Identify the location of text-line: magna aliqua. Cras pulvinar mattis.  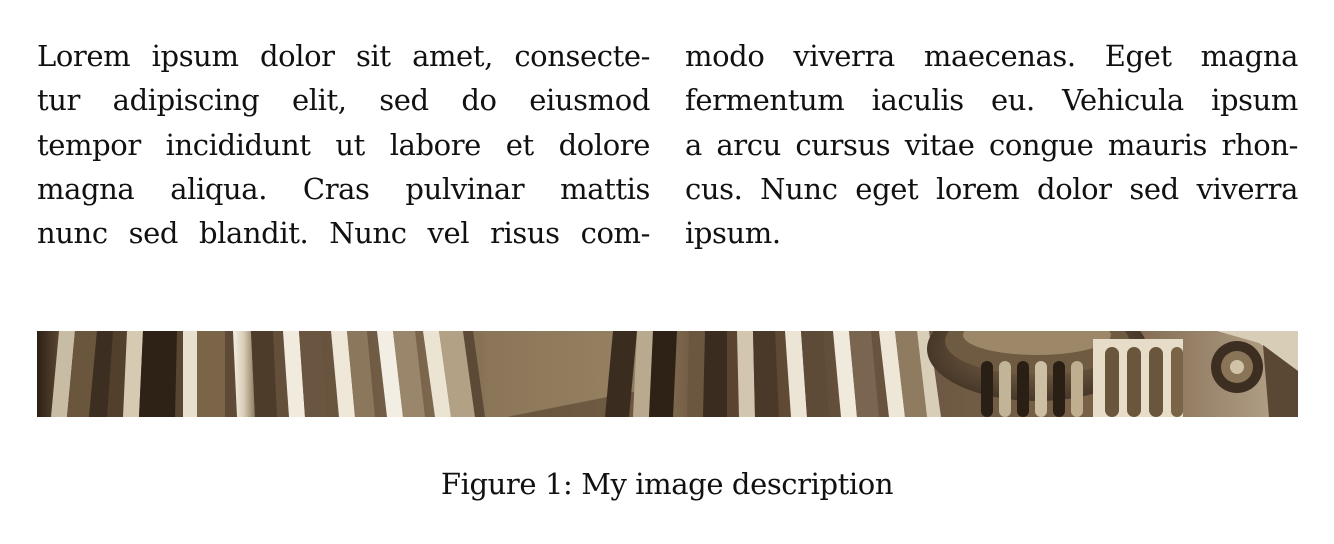
(343, 188).